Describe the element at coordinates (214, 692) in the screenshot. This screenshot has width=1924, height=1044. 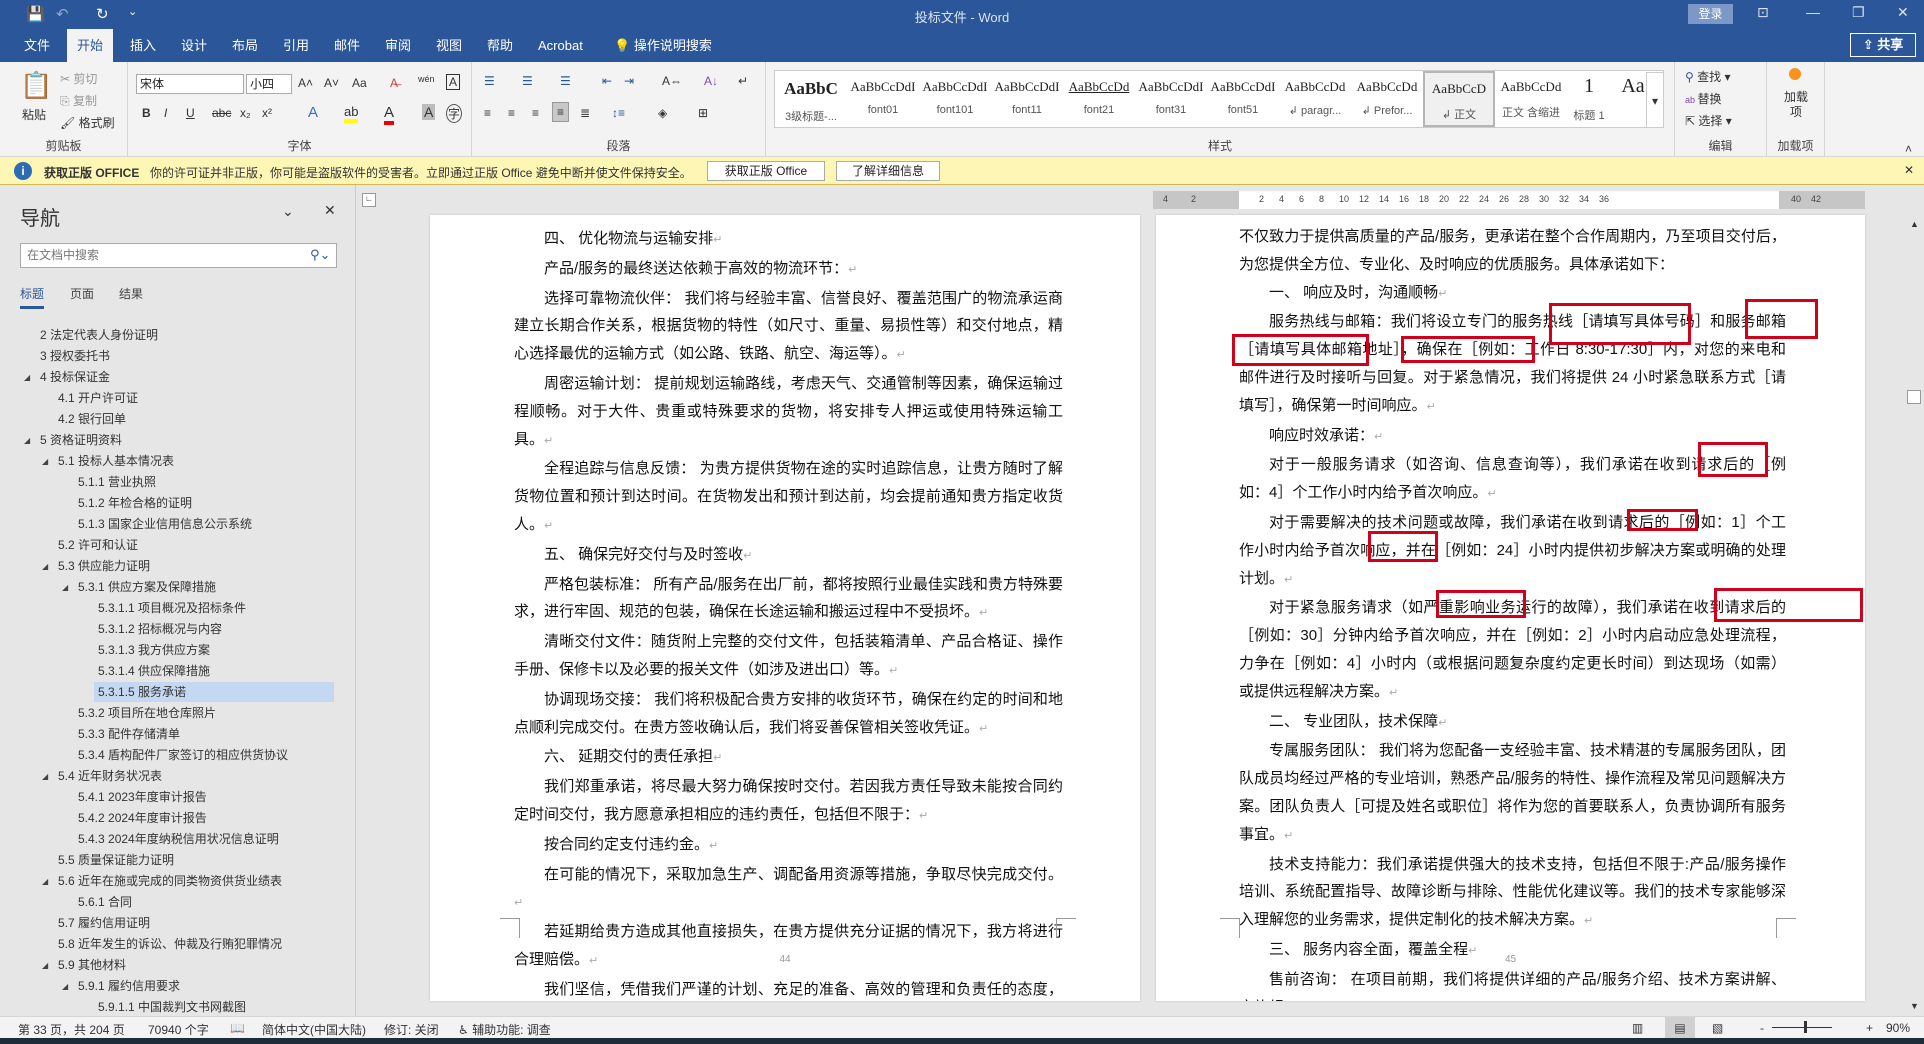
I see `nav-heading-item: 5.3.1.5 服务承诺` at that location.